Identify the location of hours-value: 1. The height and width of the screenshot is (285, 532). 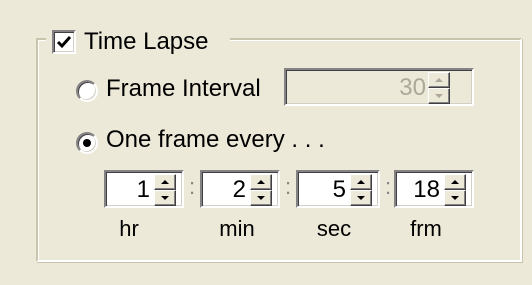
(129, 190).